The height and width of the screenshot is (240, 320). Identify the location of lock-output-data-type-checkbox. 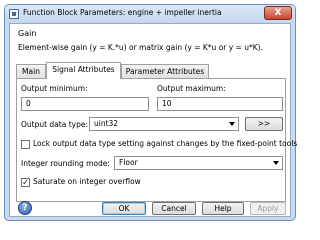
(25, 144).